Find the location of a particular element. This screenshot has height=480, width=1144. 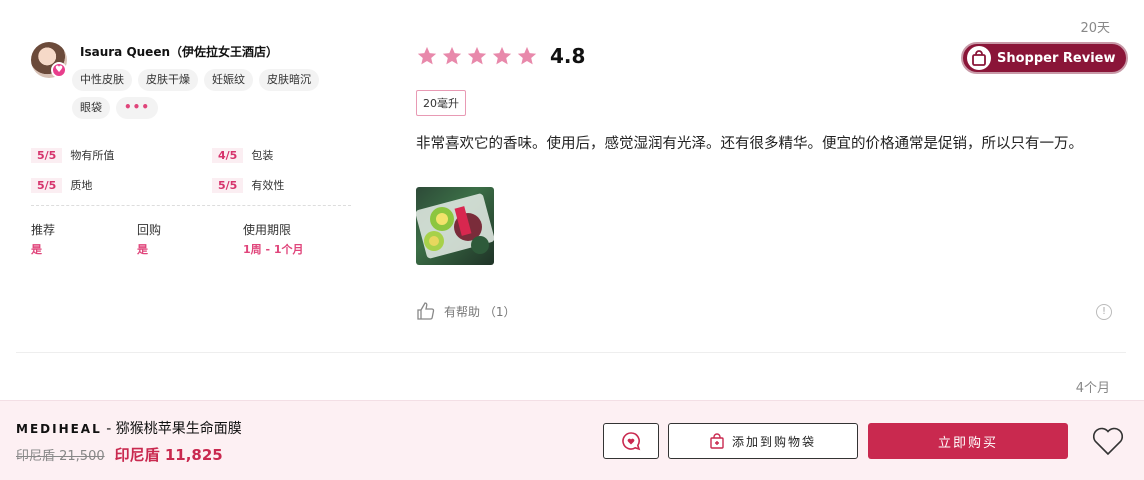

product-name: 猕猴桃苹果生命面膜 is located at coordinates (178, 429).